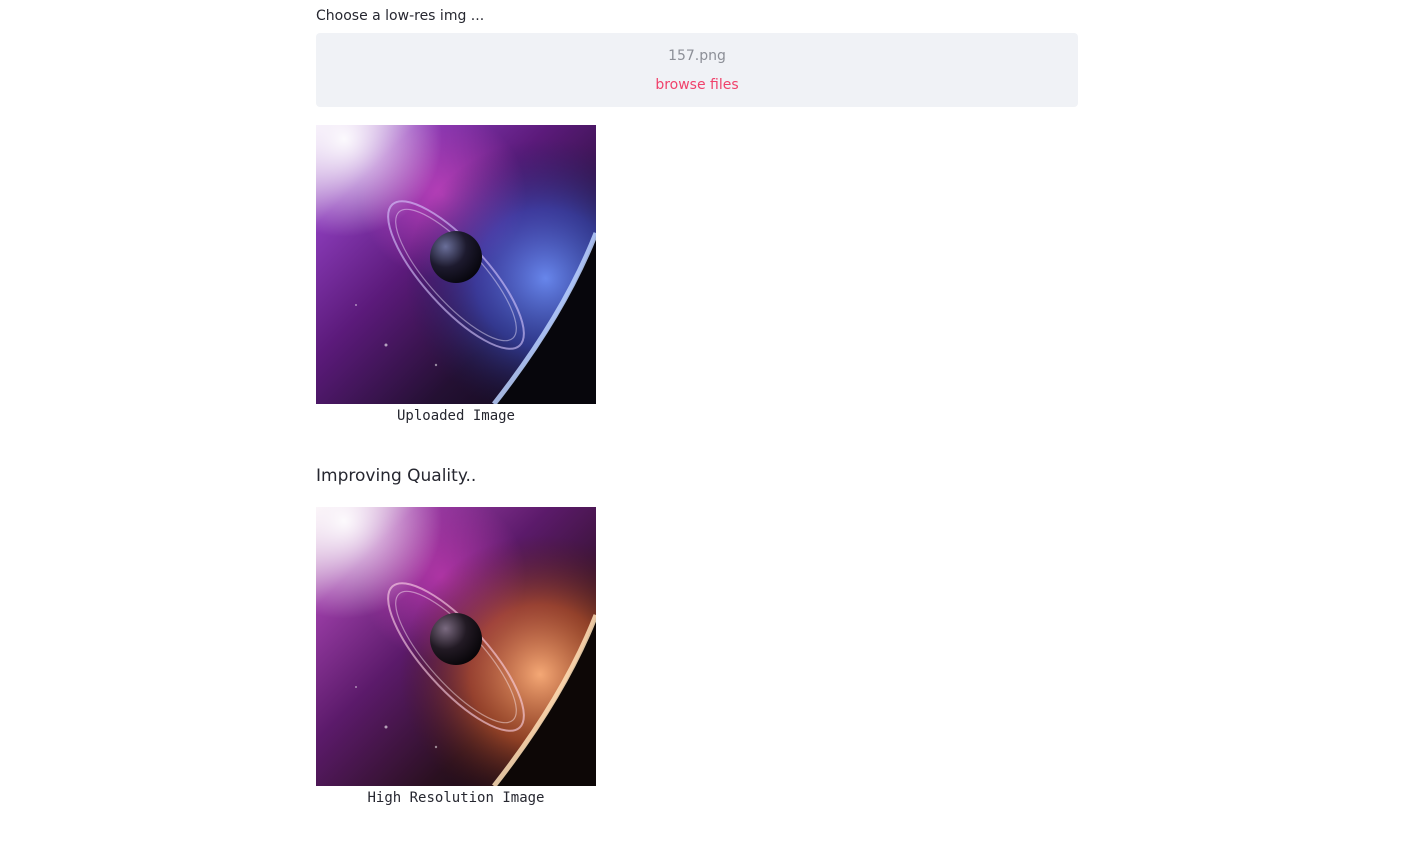 The width and height of the screenshot is (1414, 843). I want to click on improving-quality-status: Improving Quality.., so click(396, 476).